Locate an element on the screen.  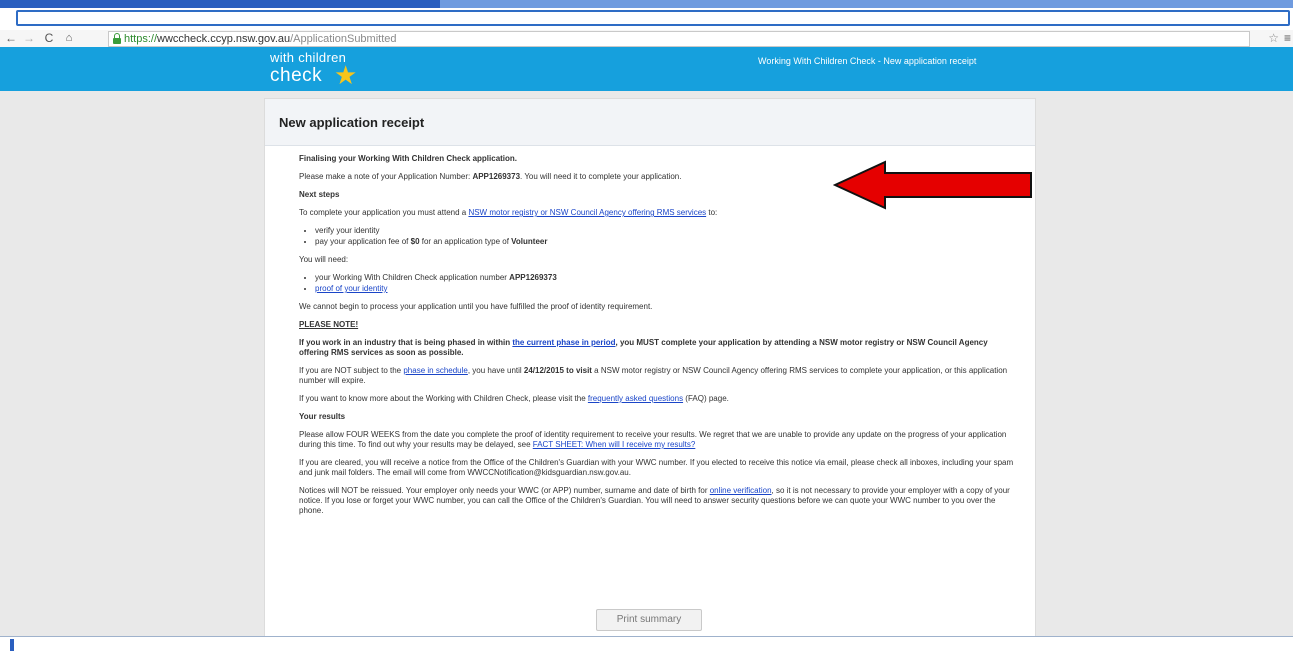
list-item: verify your identity is located at coordinates (664, 231).